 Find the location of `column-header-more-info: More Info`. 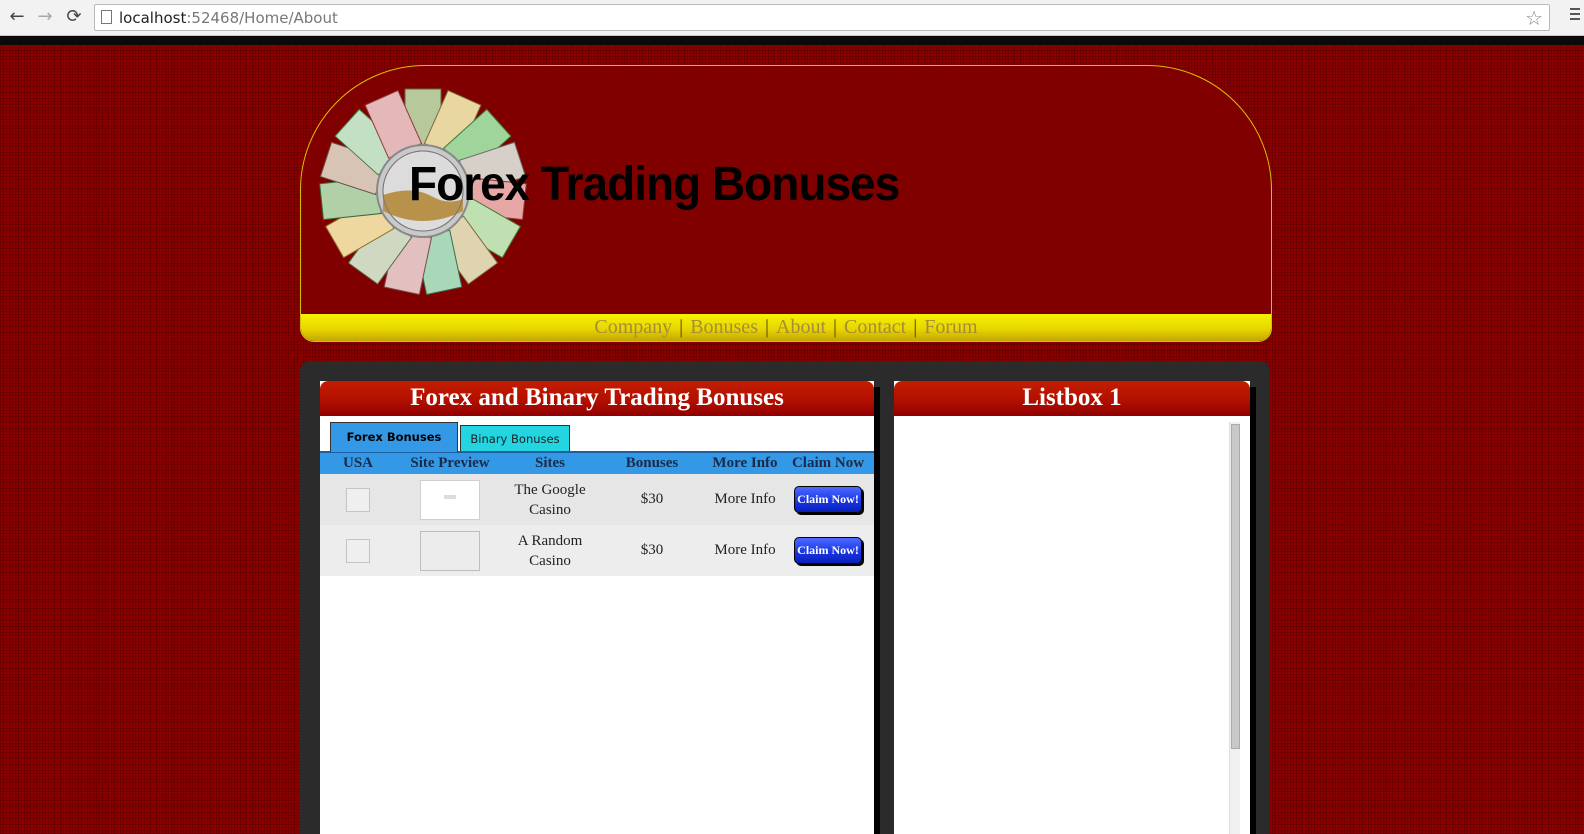

column-header-more-info: More Info is located at coordinates (745, 462).